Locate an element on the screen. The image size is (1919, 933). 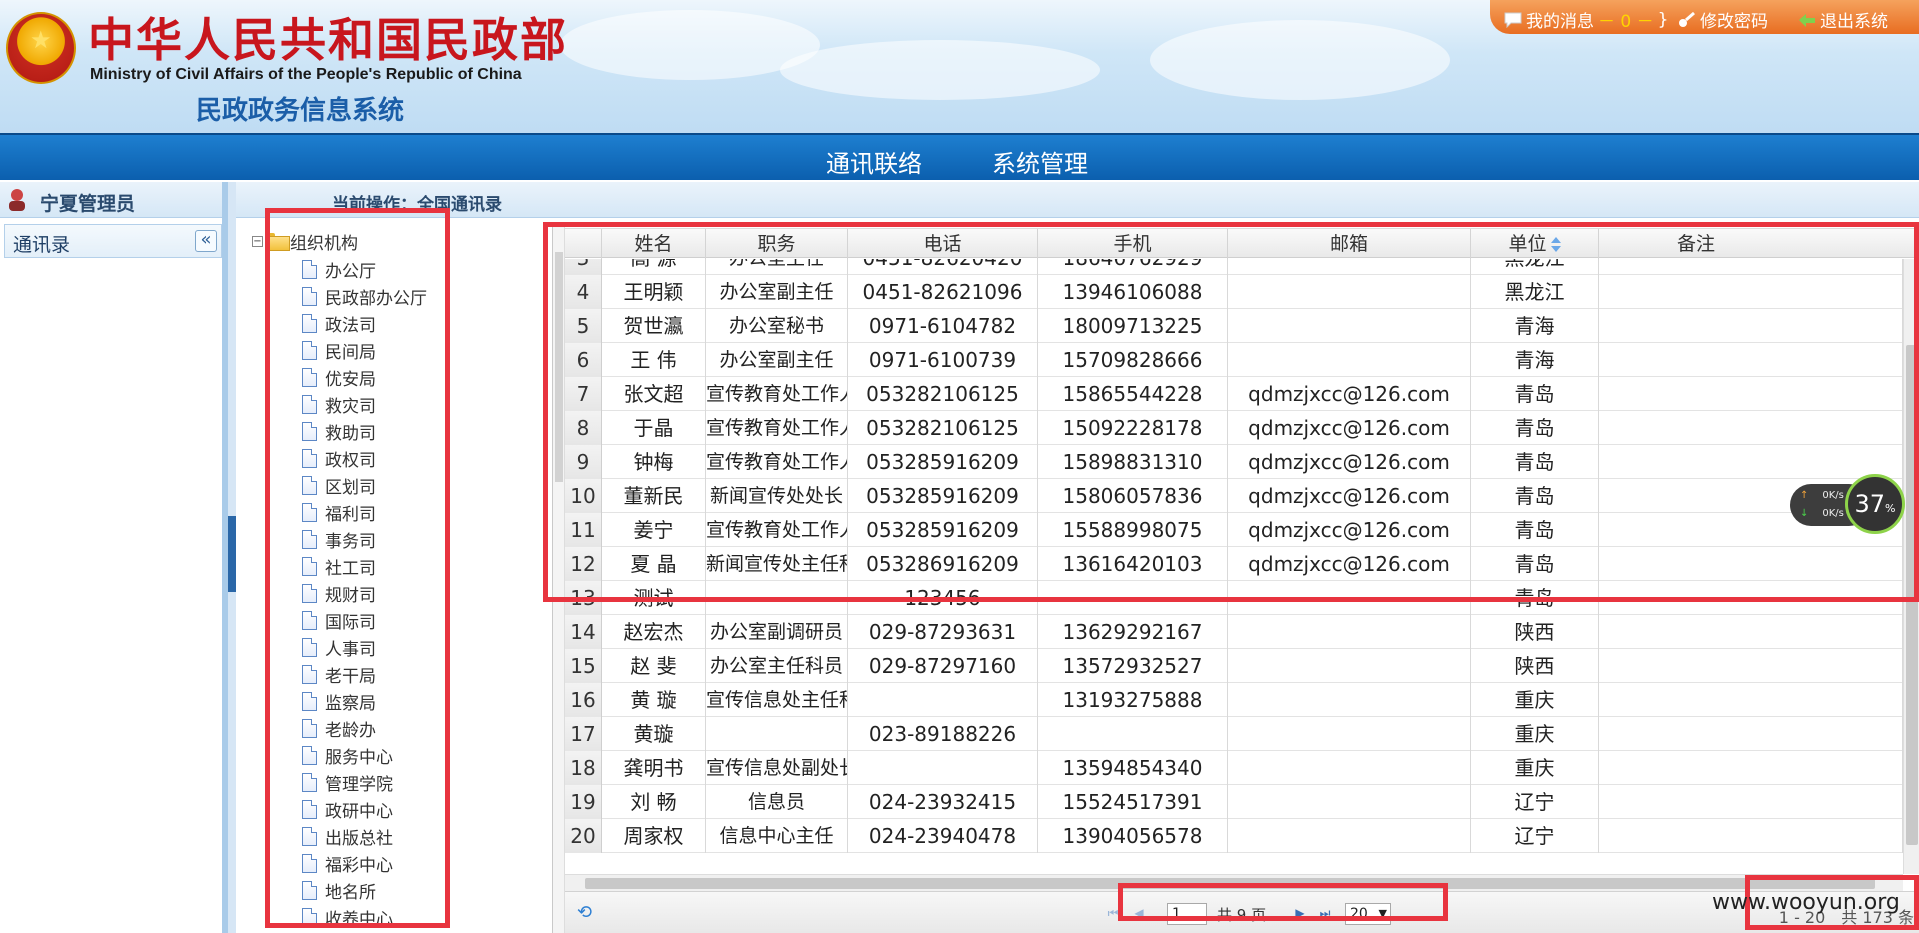
tree-expand-toggle: − is located at coordinates (257, 241).